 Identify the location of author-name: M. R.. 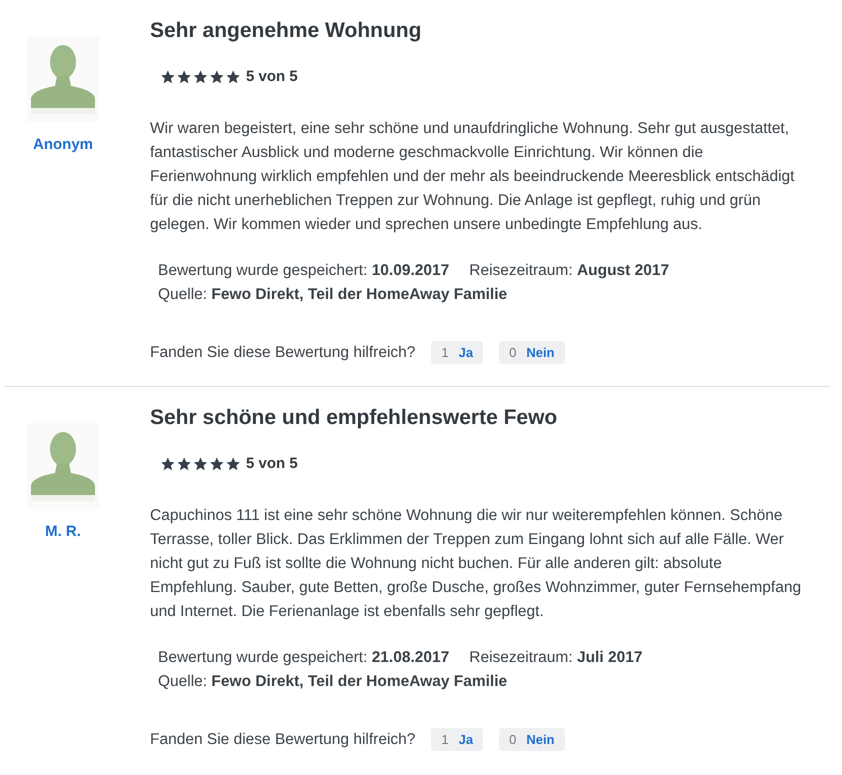
(63, 532).